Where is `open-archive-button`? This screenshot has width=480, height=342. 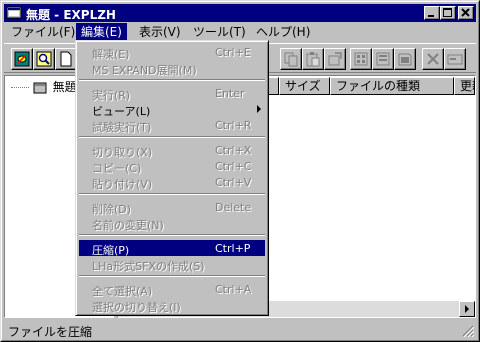
open-archive-button is located at coordinates (22, 59).